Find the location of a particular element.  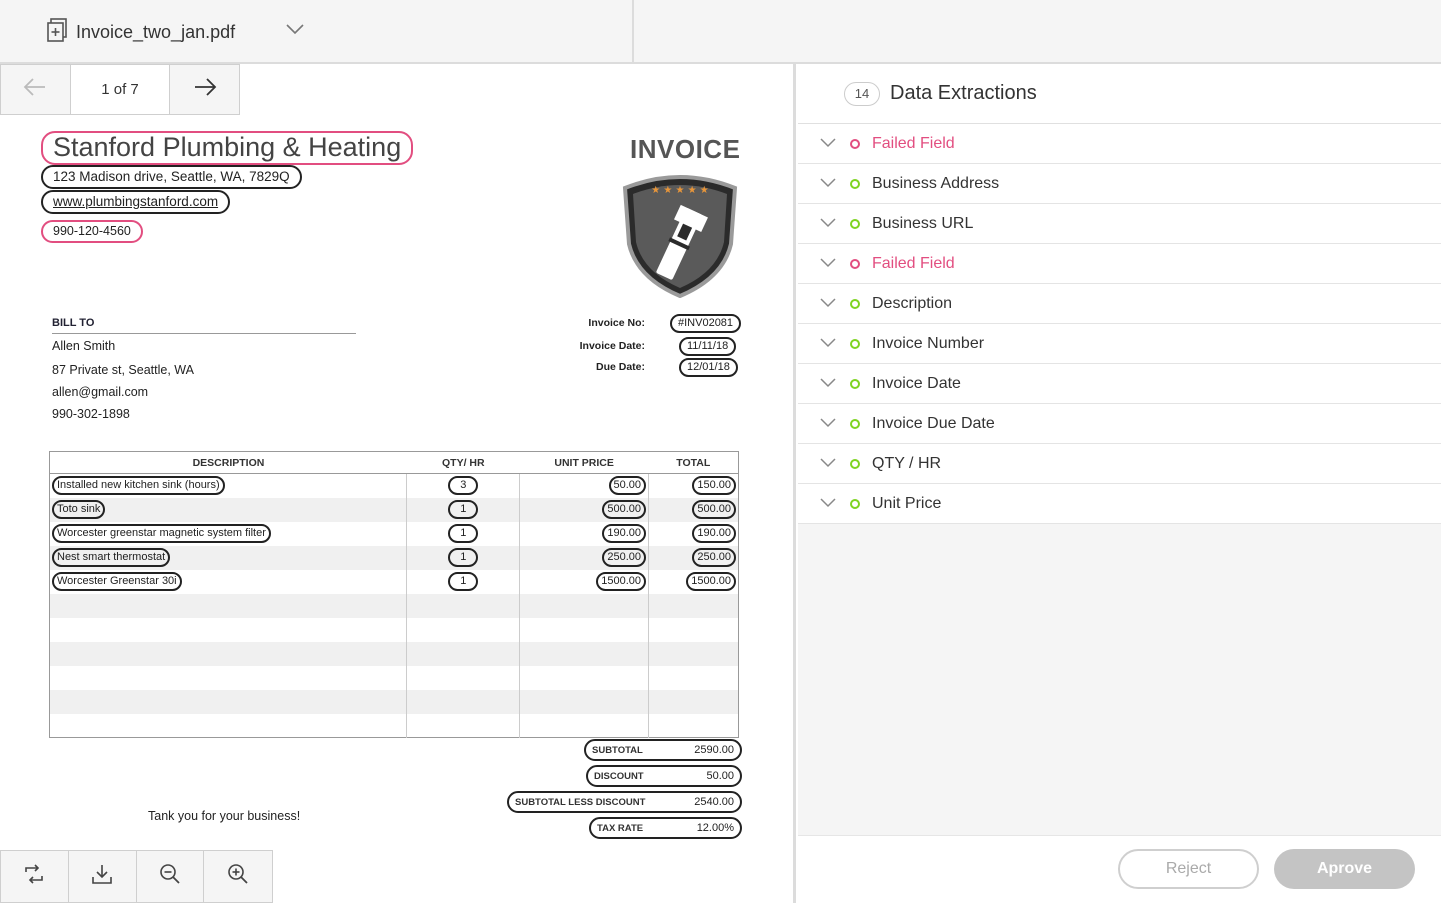

unit-price-field: 1500.00 is located at coordinates (621, 581).